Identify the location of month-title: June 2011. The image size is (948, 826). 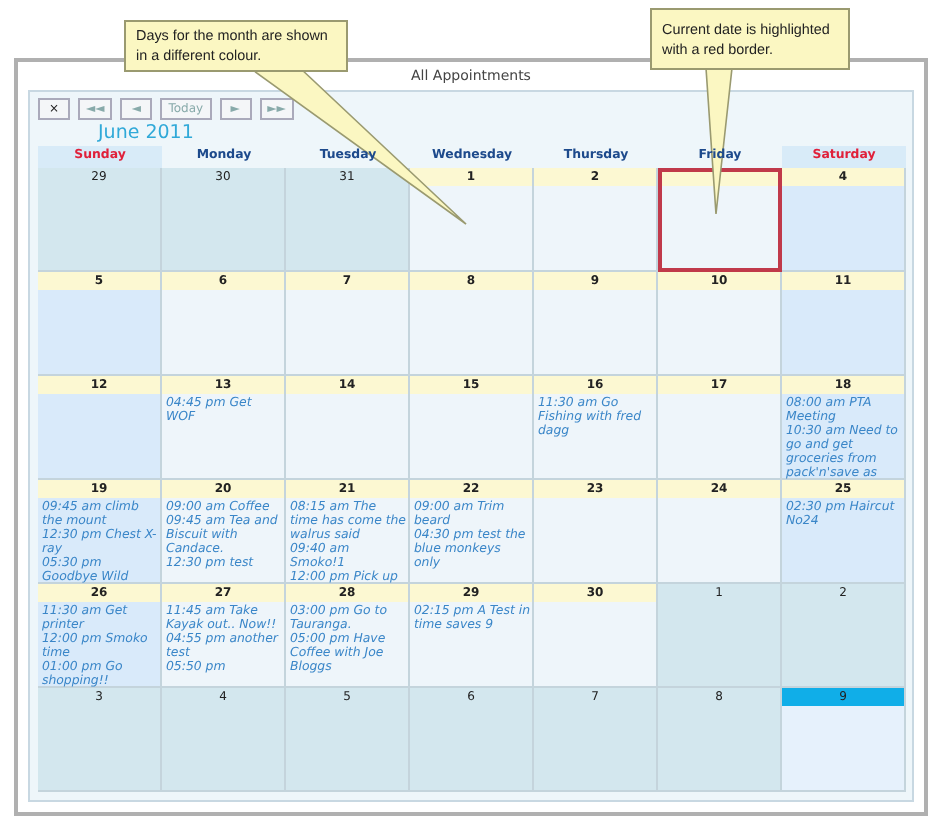
(147, 133).